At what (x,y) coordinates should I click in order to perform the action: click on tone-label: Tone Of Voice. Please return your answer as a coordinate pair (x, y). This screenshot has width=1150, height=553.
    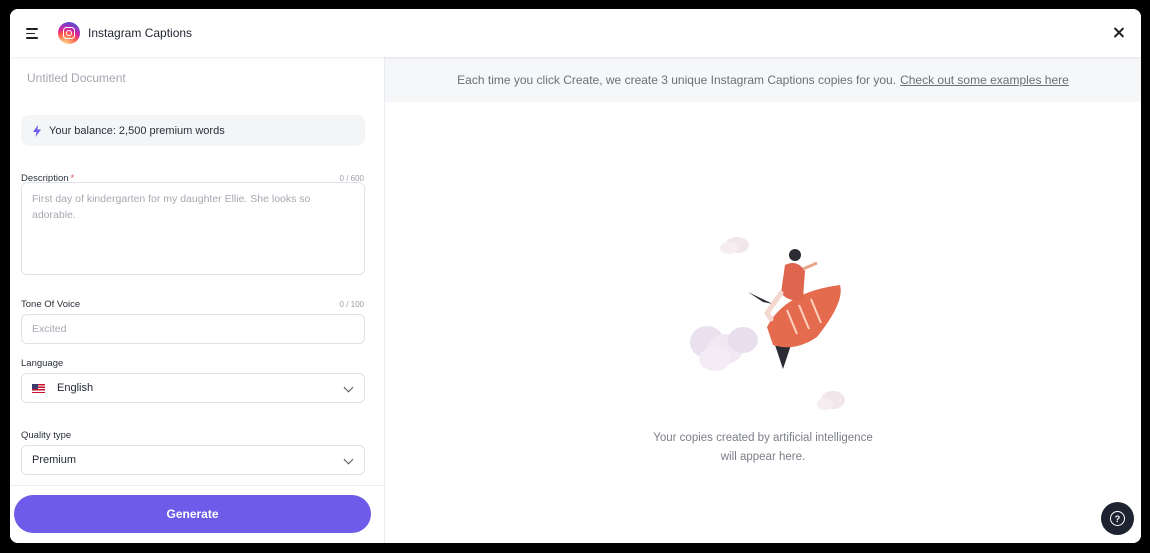
    Looking at the image, I should click on (51, 304).